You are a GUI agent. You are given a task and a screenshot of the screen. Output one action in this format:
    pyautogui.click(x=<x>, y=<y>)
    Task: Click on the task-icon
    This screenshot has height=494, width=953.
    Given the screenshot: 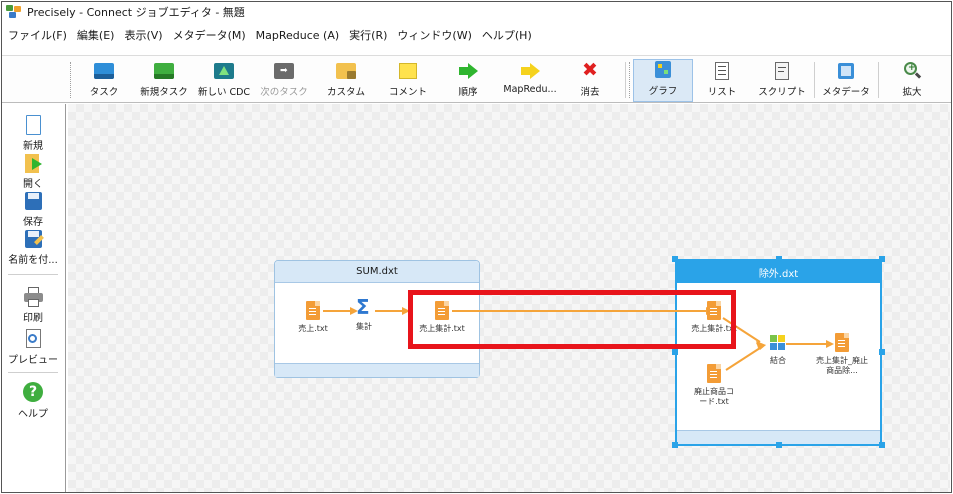 What is the action you would take?
    pyautogui.click(x=104, y=71)
    